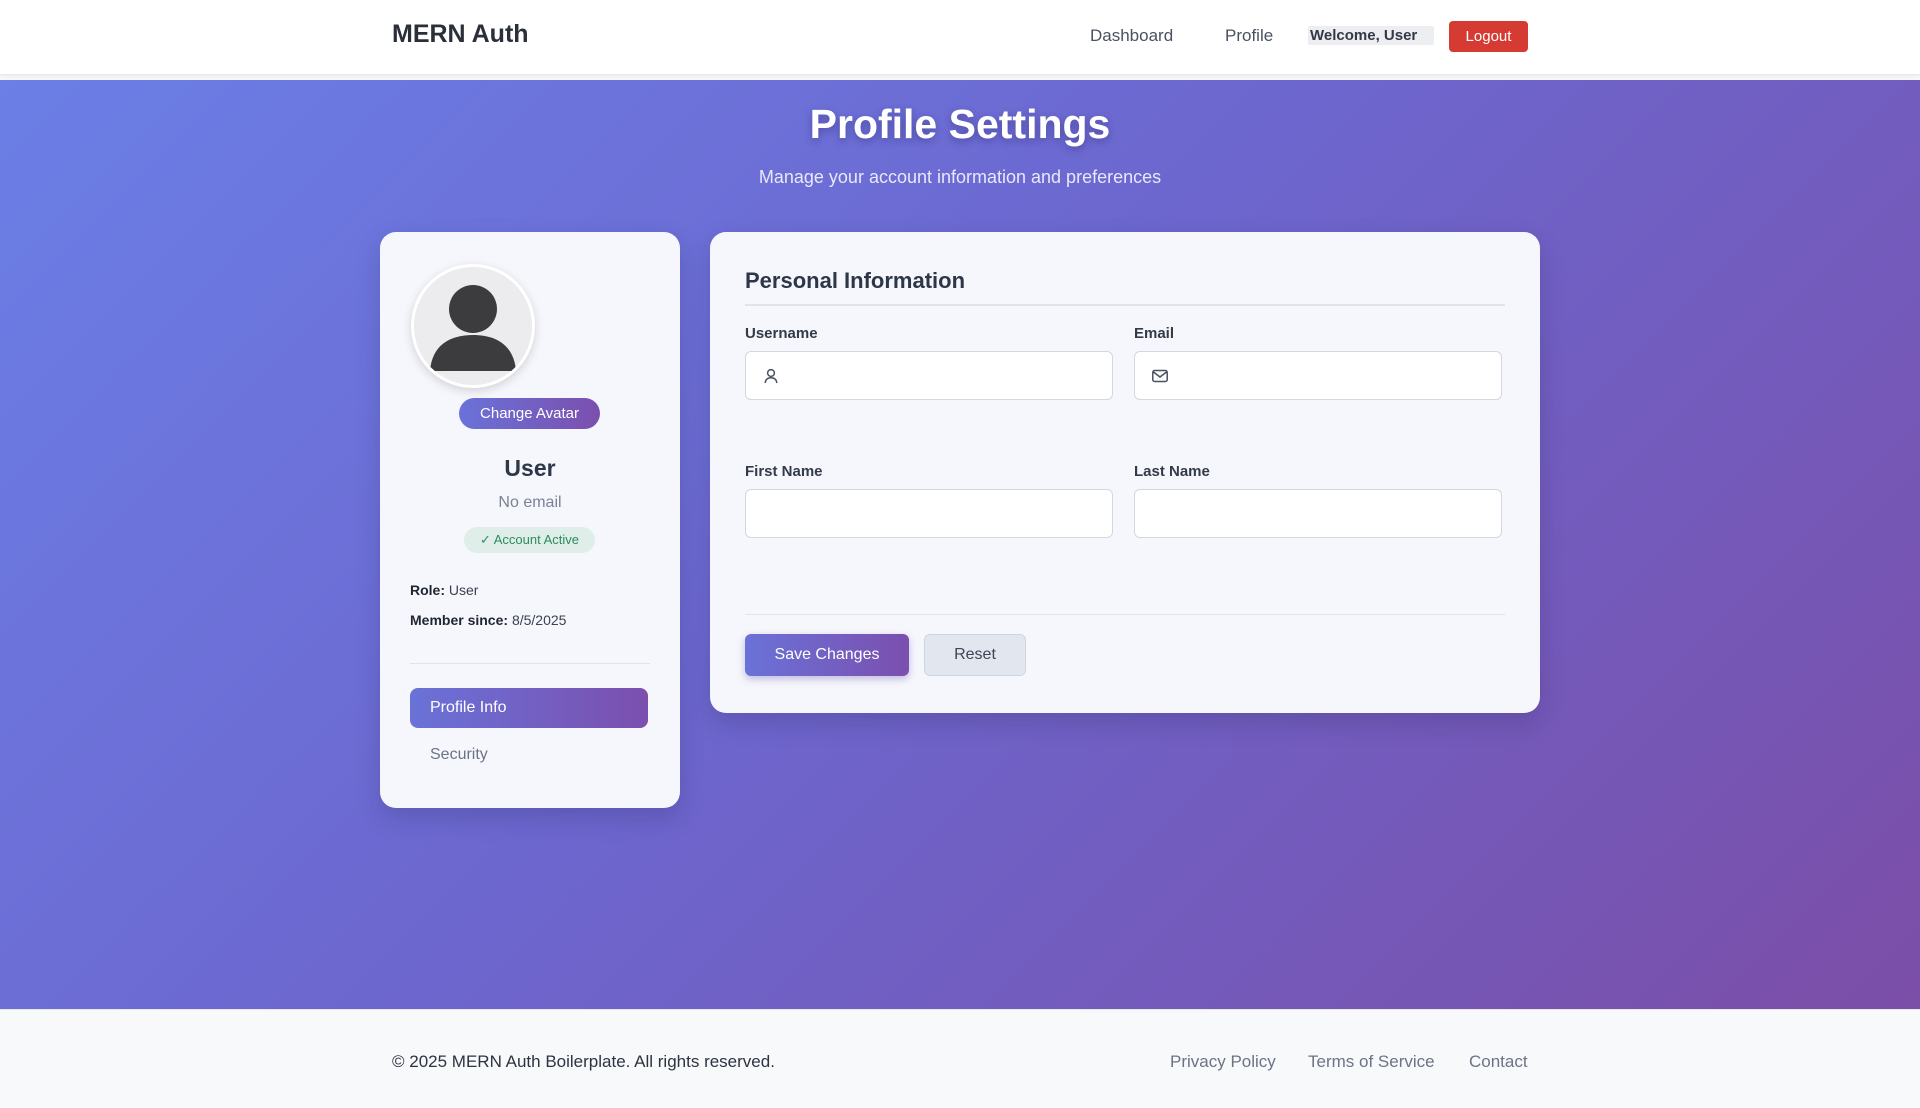 Image resolution: width=1920 pixels, height=1108 pixels. Describe the element at coordinates (1333, 376) in the screenshot. I see `email-input` at that location.